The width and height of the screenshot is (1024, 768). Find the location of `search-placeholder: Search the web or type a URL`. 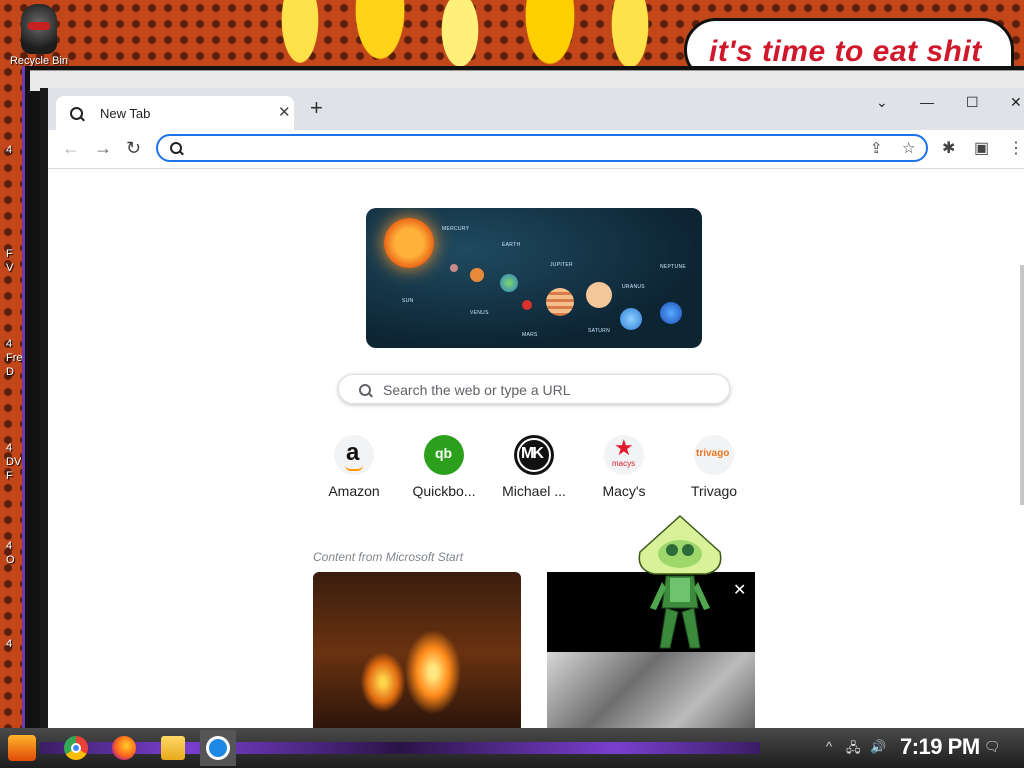

search-placeholder: Search the web or type a URL is located at coordinates (477, 390).